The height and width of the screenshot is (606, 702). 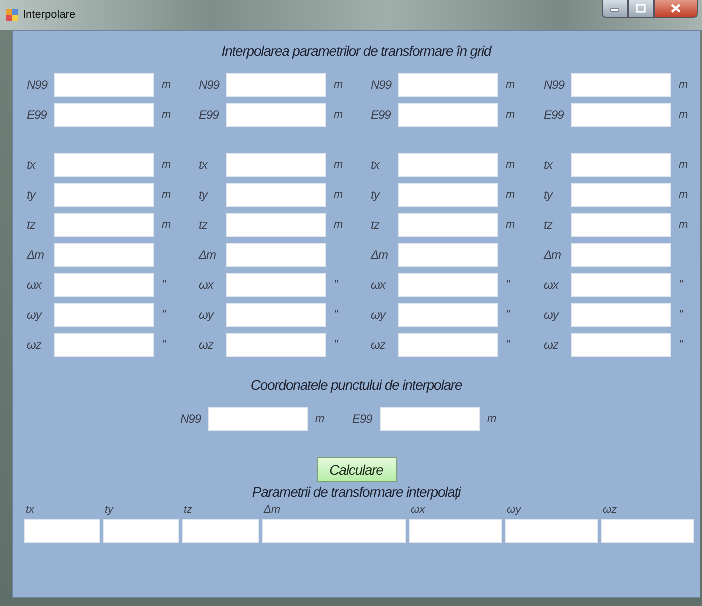 What do you see at coordinates (109, 511) in the screenshot?
I see `column-label: ty` at bounding box center [109, 511].